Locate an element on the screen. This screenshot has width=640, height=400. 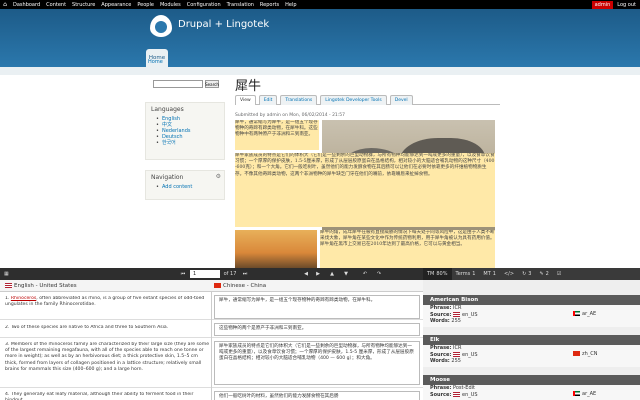
menu-reports: Reports is located at coordinates (269, 5).